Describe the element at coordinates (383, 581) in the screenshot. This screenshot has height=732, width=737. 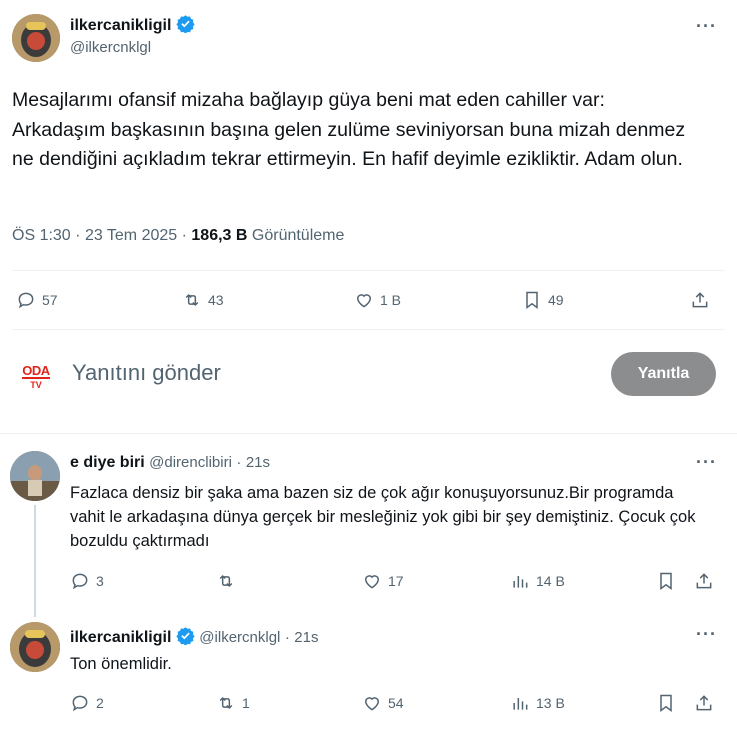
I see `like-button: 17` at that location.